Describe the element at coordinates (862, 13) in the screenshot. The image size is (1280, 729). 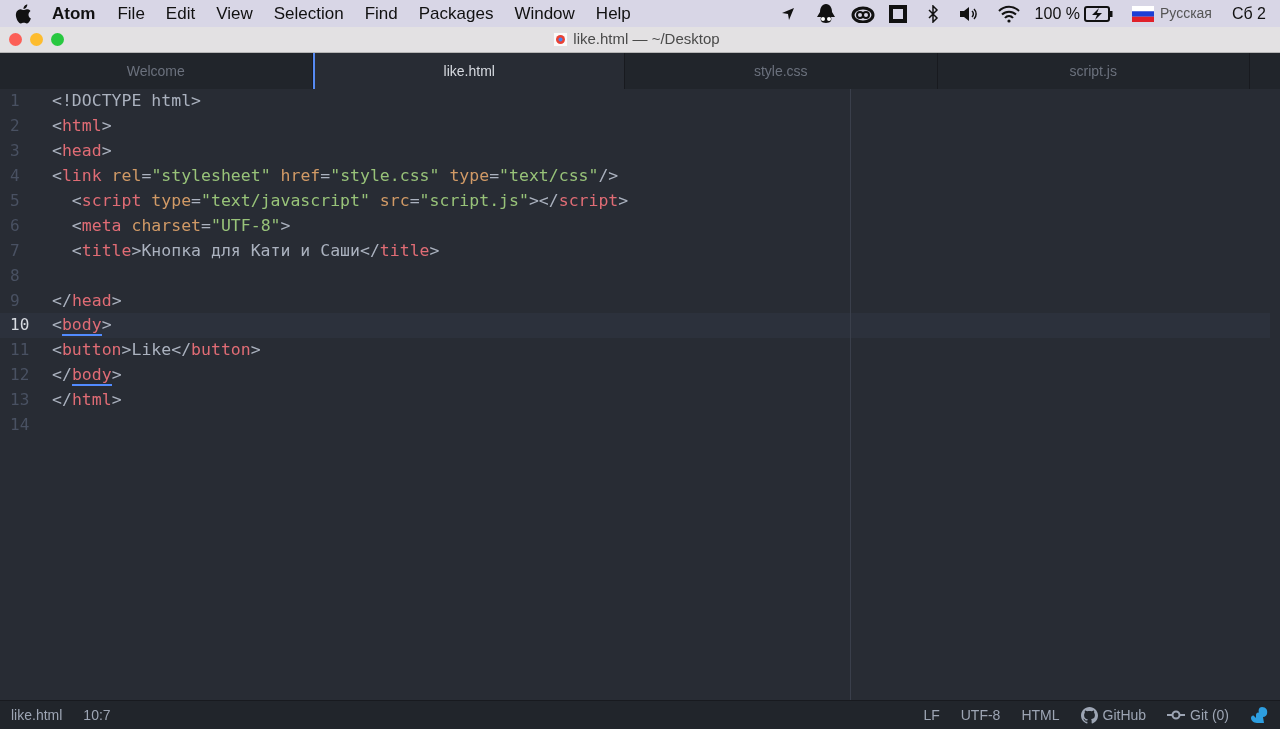
I see `creative-cloud-icon` at that location.